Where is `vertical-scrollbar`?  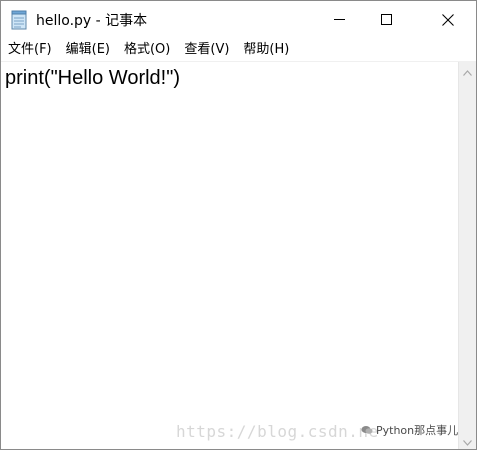
vertical-scrollbar is located at coordinates (467, 255).